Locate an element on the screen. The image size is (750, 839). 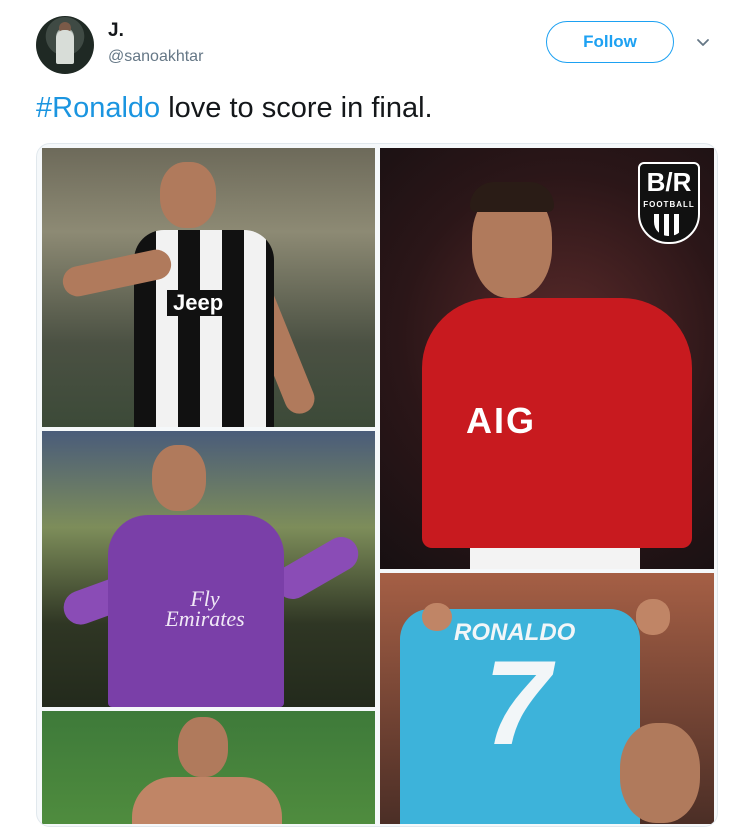
photo-blue-shirt: RONALDO 7 is located at coordinates (547, 698).